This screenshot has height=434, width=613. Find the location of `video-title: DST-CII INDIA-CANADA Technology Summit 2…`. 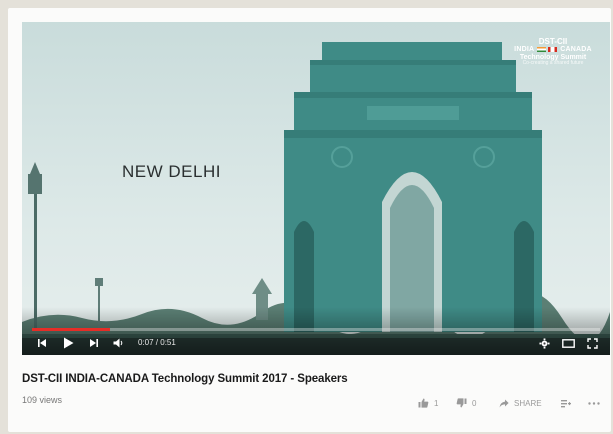

video-title: DST-CII INDIA-CANADA Technology Summit 2… is located at coordinates (185, 379).